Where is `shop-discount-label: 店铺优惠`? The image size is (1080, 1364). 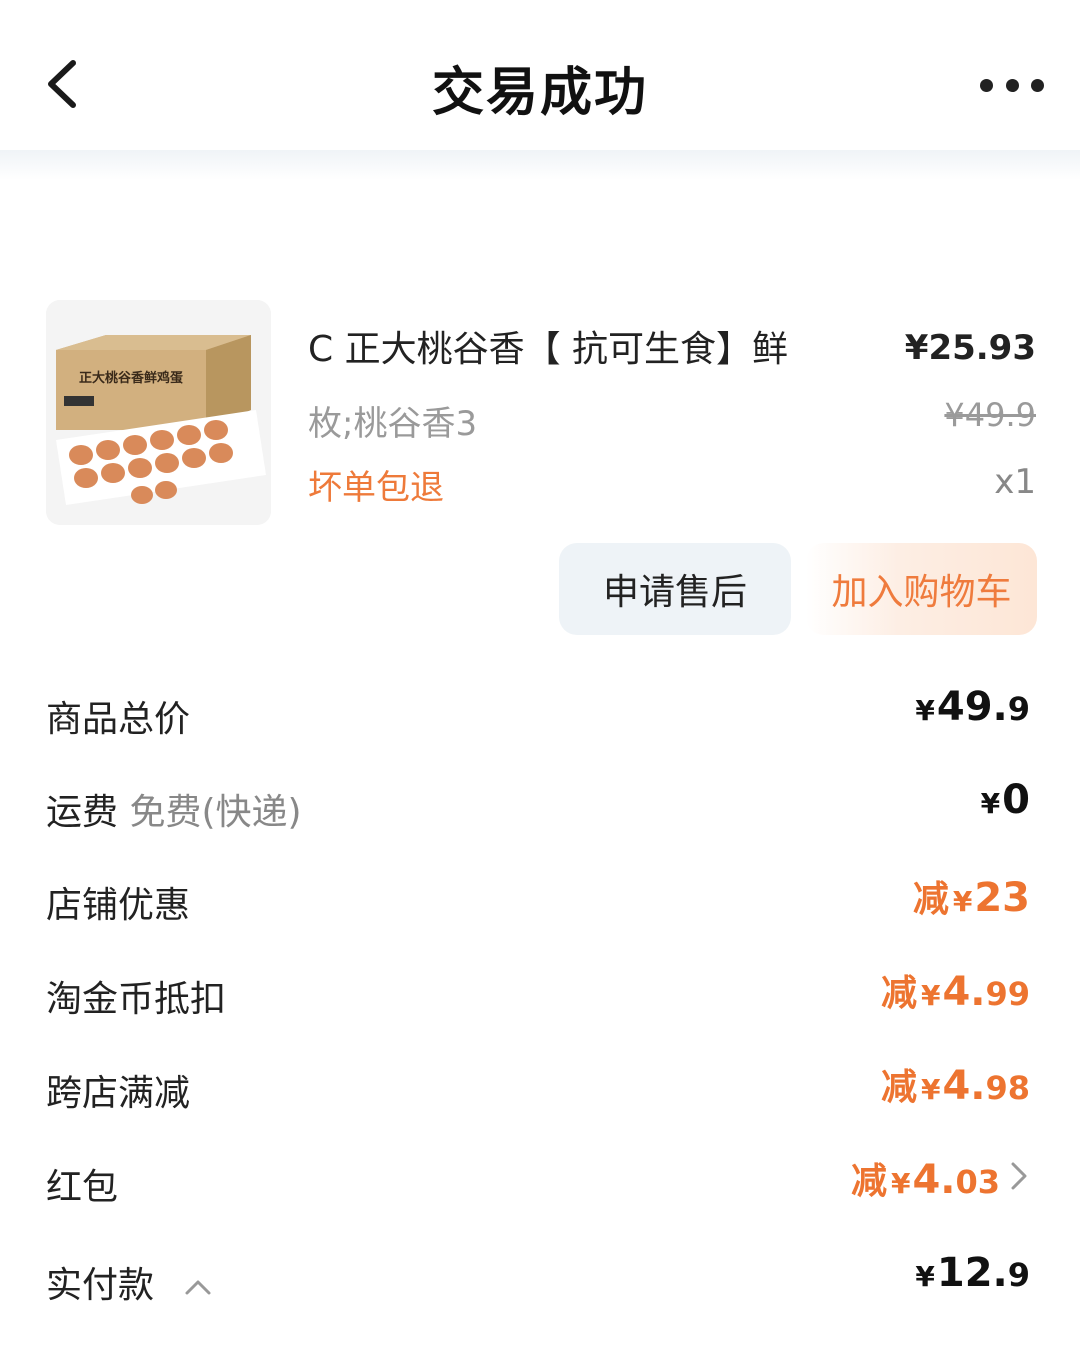 shop-discount-label: 店铺优惠 is located at coordinates (118, 905).